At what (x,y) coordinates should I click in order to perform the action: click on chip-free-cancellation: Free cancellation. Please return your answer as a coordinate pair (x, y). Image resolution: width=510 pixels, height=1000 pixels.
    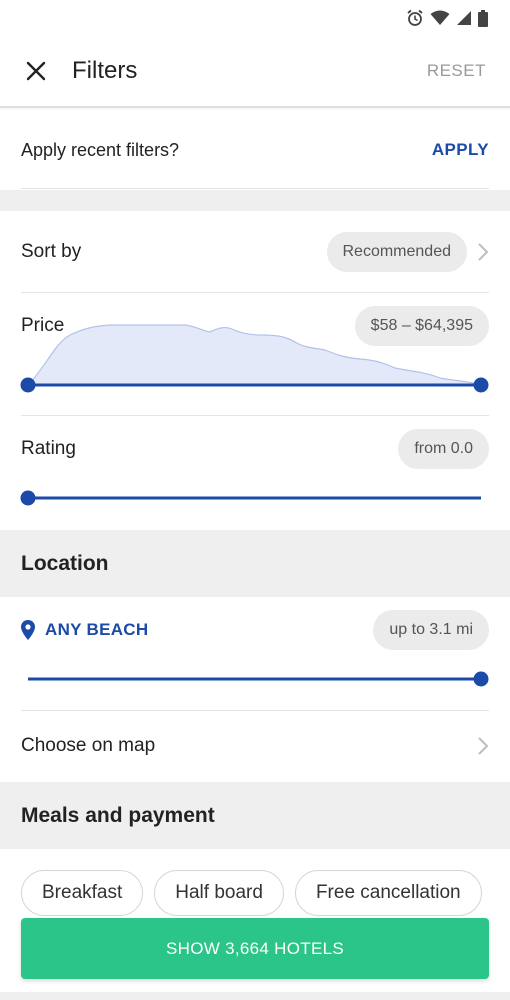
    Looking at the image, I should click on (388, 893).